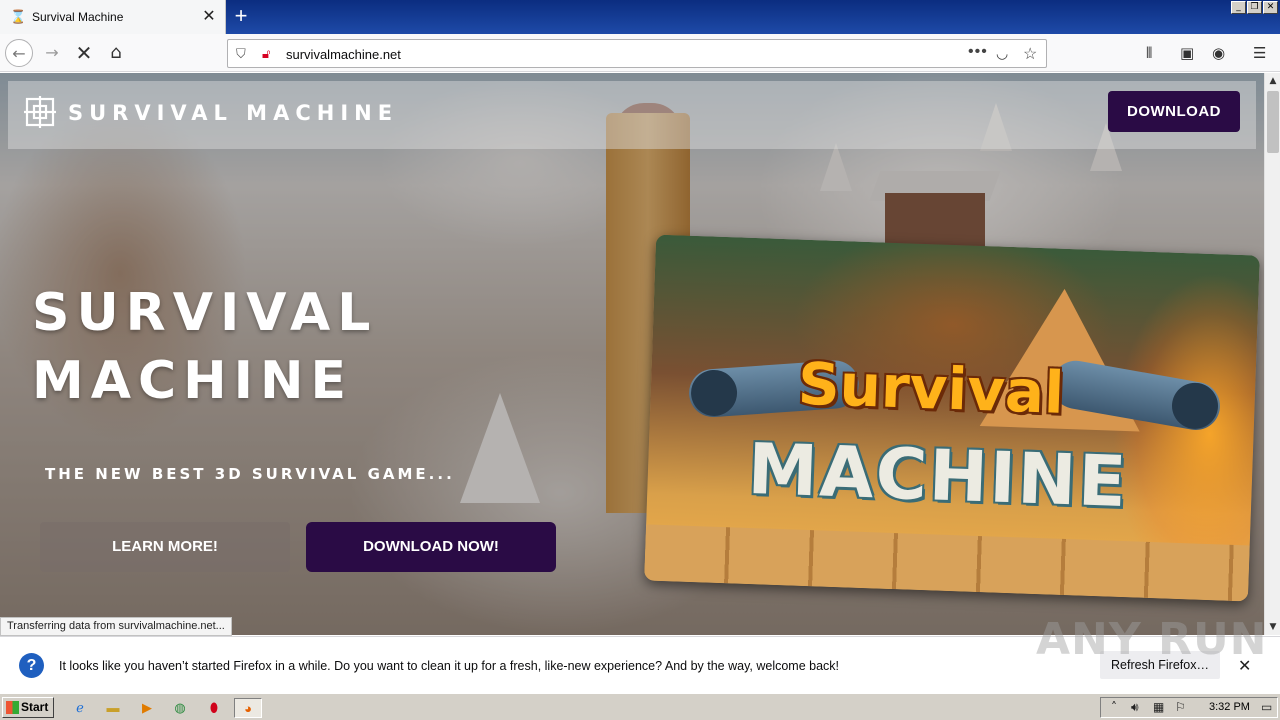 This screenshot has width=1280, height=720. I want to click on url-text: survivalmachine.net, so click(343, 54).